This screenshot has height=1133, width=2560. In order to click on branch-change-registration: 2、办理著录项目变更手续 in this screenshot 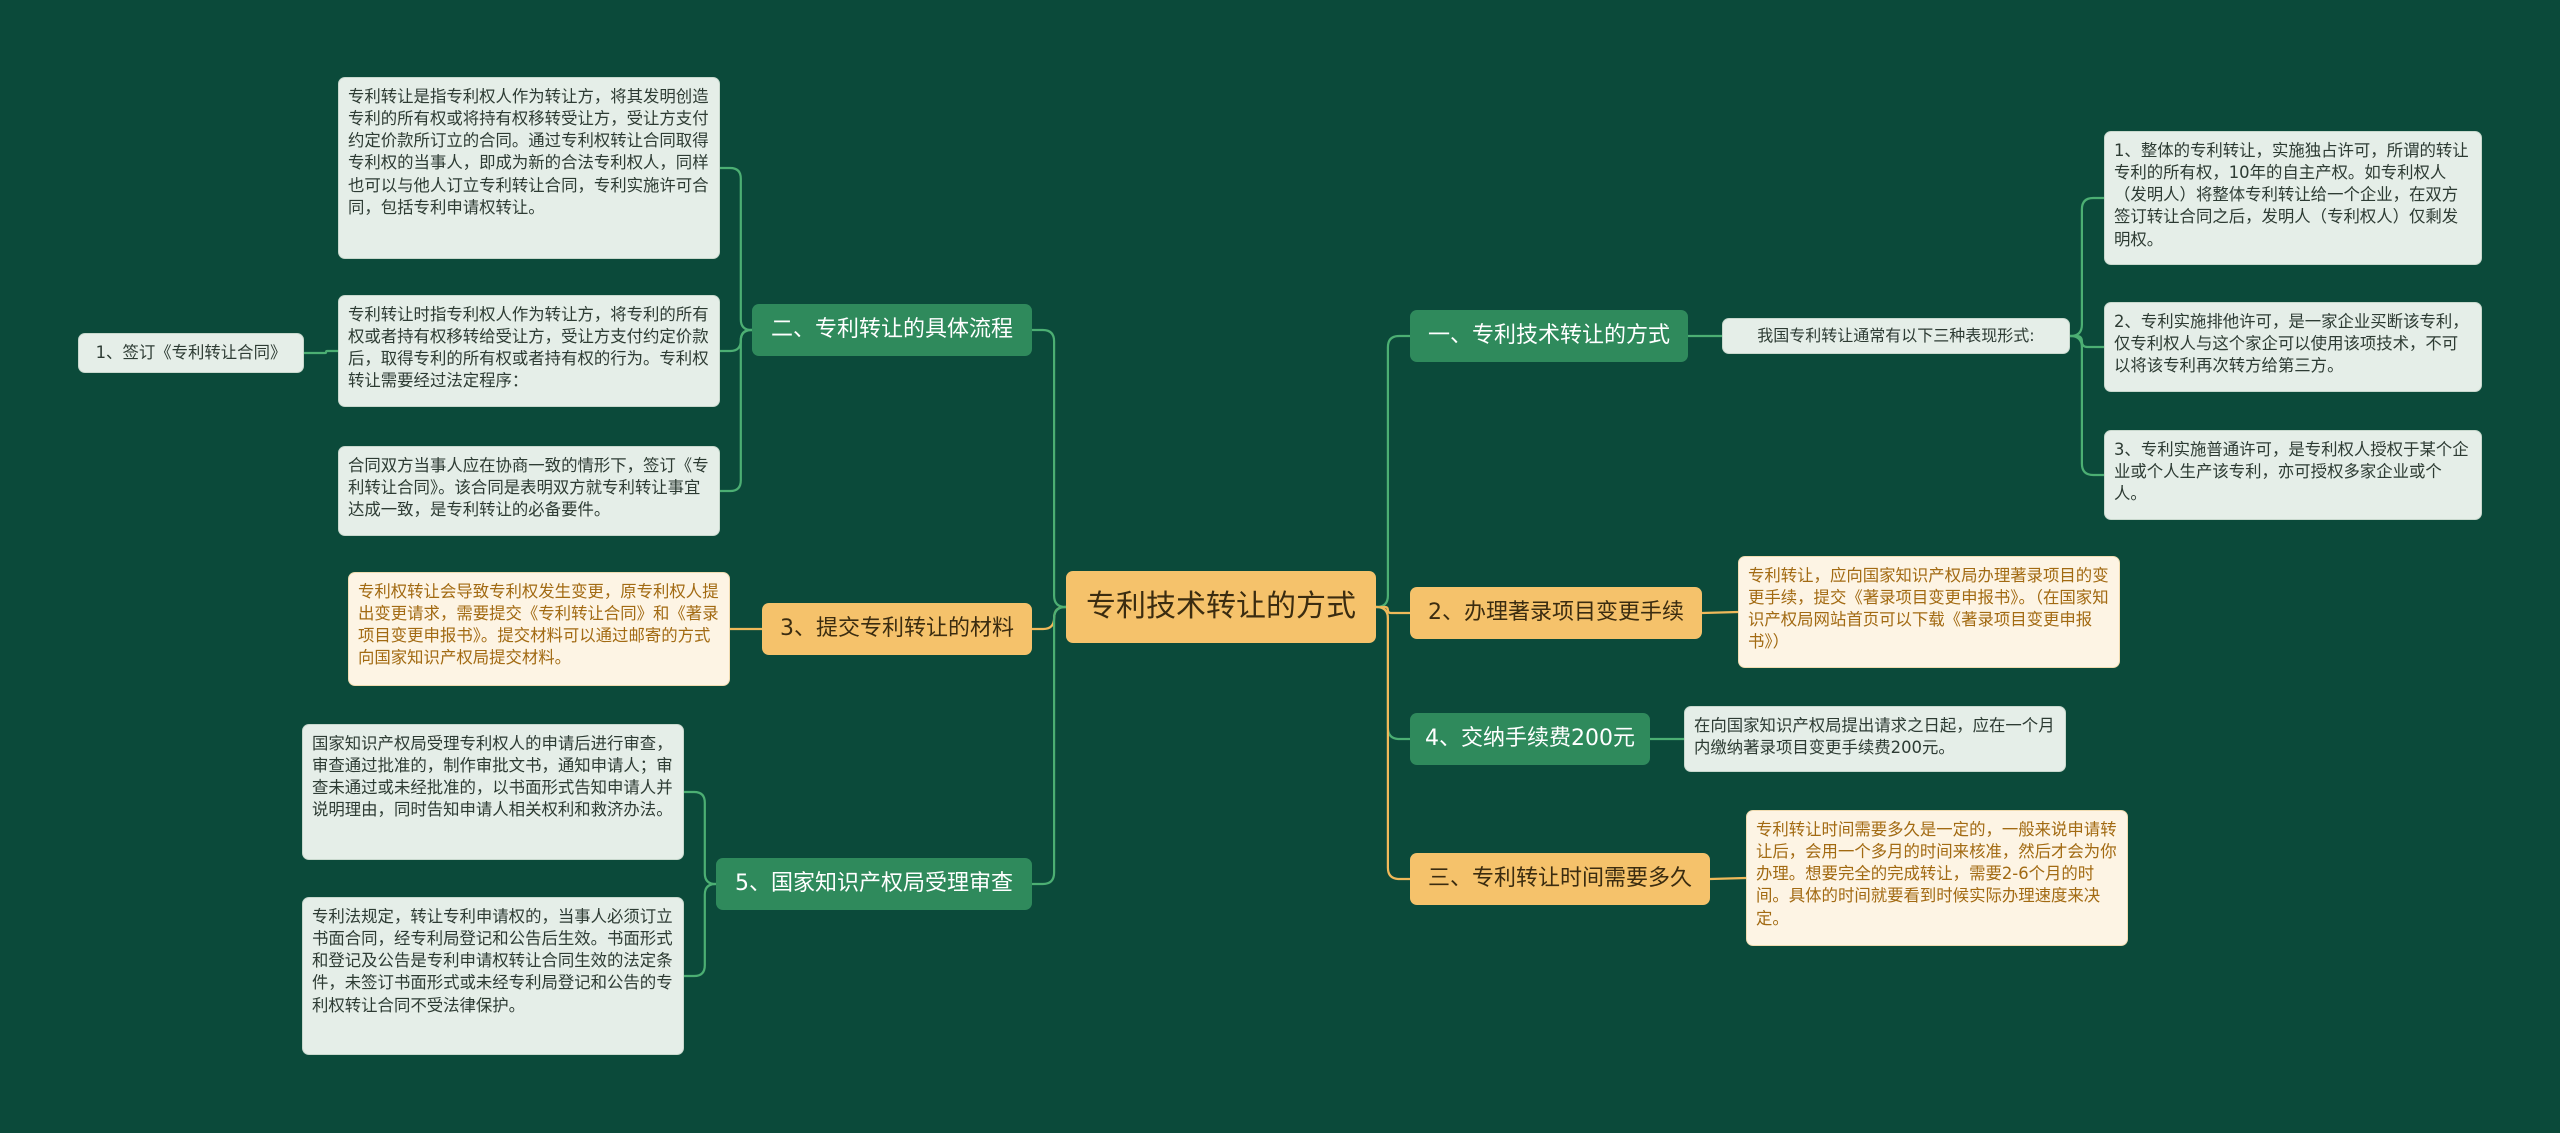, I will do `click(1556, 613)`.